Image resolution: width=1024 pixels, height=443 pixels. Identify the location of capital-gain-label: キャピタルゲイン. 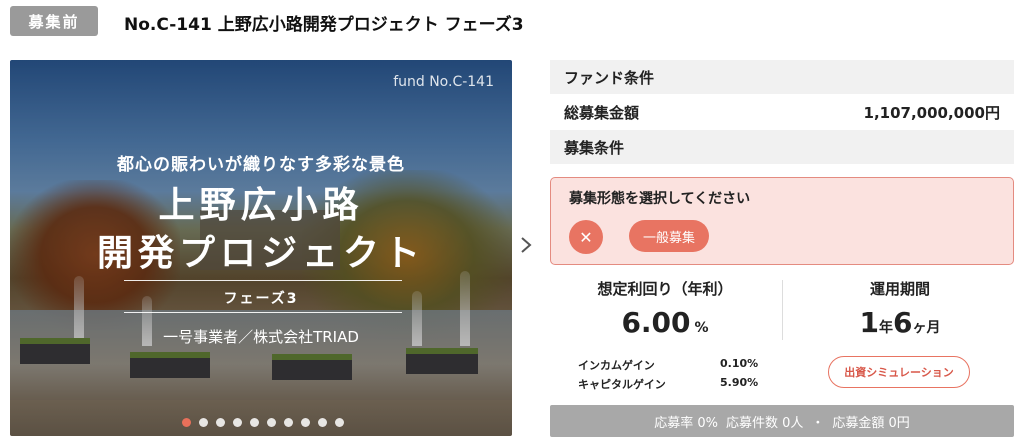
(622, 384).